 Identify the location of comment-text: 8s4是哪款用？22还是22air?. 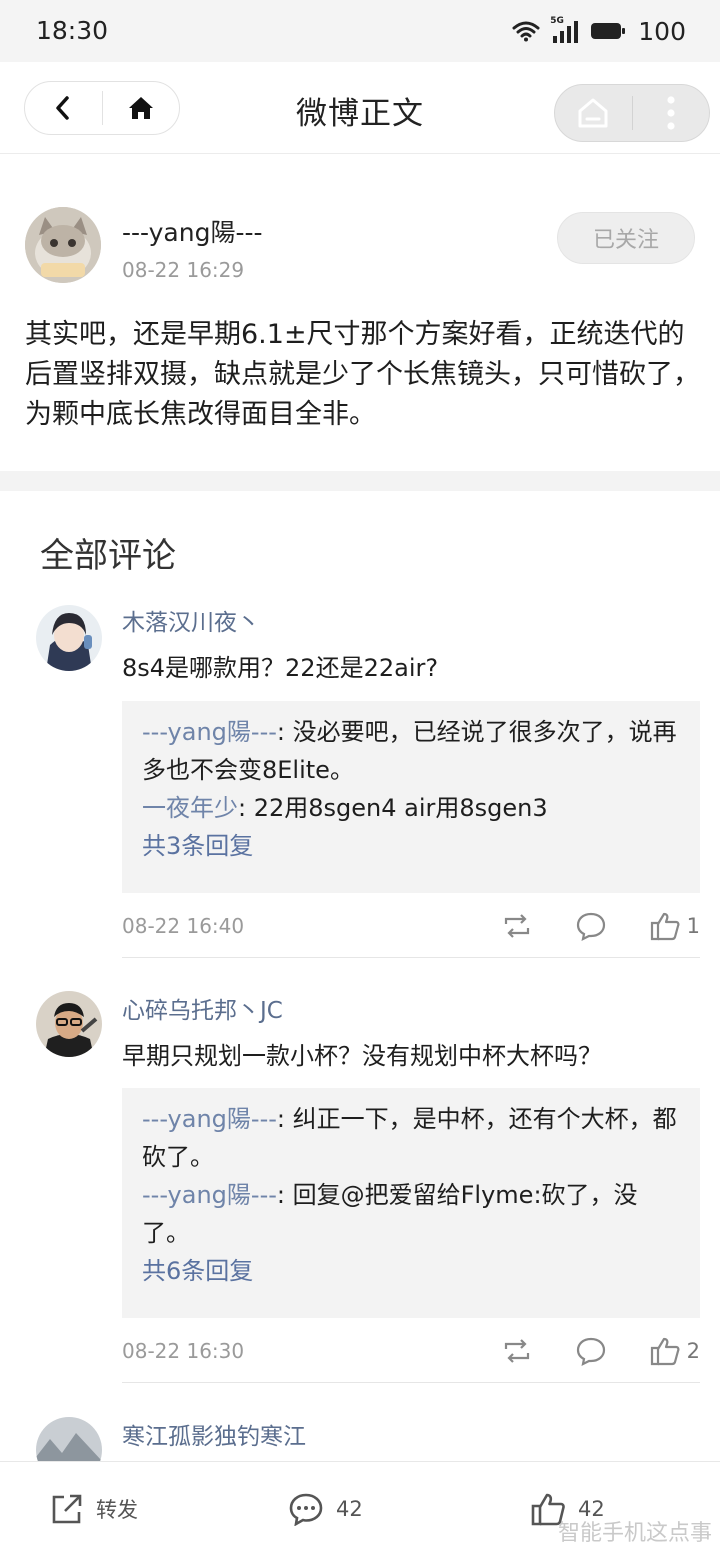
(280, 668).